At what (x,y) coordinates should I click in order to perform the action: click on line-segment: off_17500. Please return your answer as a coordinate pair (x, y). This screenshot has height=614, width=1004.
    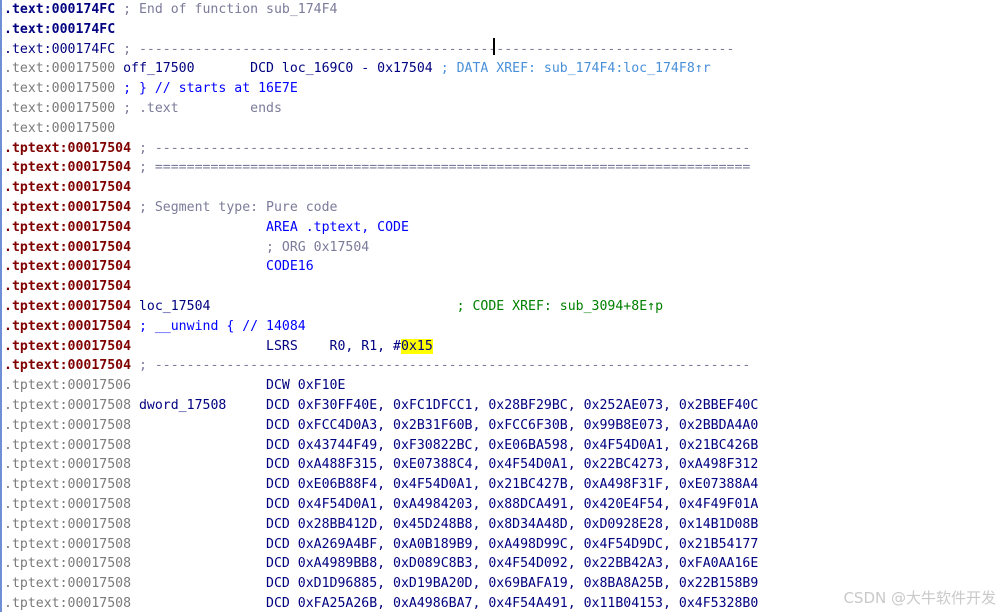
    Looking at the image, I should click on (155, 69).